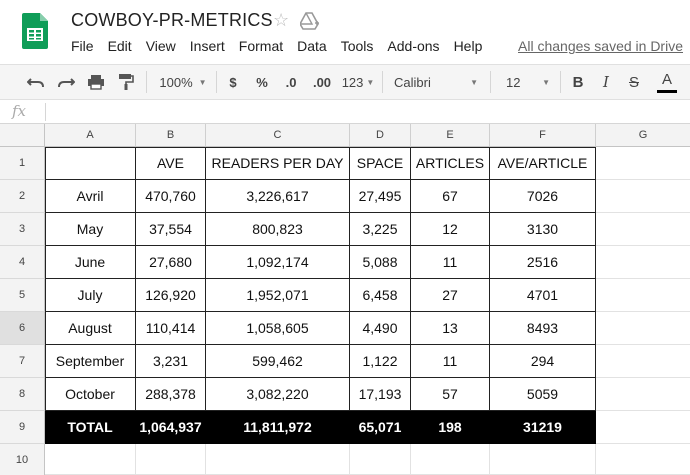 This screenshot has width=690, height=475. I want to click on strikethrough-button: S, so click(634, 82).